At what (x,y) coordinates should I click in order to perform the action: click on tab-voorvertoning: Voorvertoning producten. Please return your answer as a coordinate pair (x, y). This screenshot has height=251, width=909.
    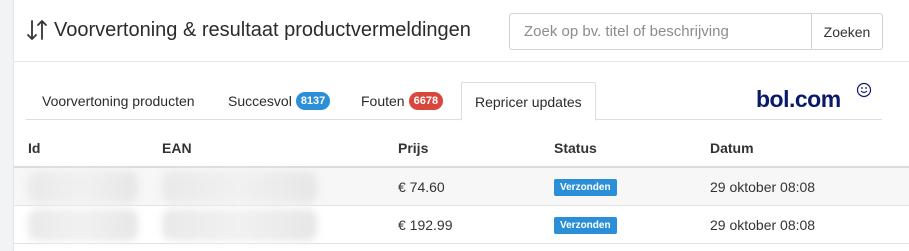
    Looking at the image, I should click on (118, 101).